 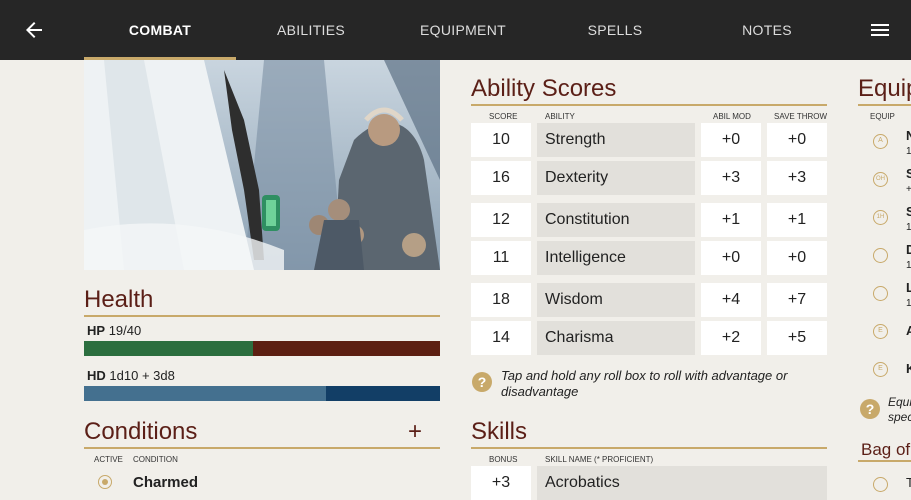 I want to click on ability-name: Dexterity, so click(x=616, y=178).